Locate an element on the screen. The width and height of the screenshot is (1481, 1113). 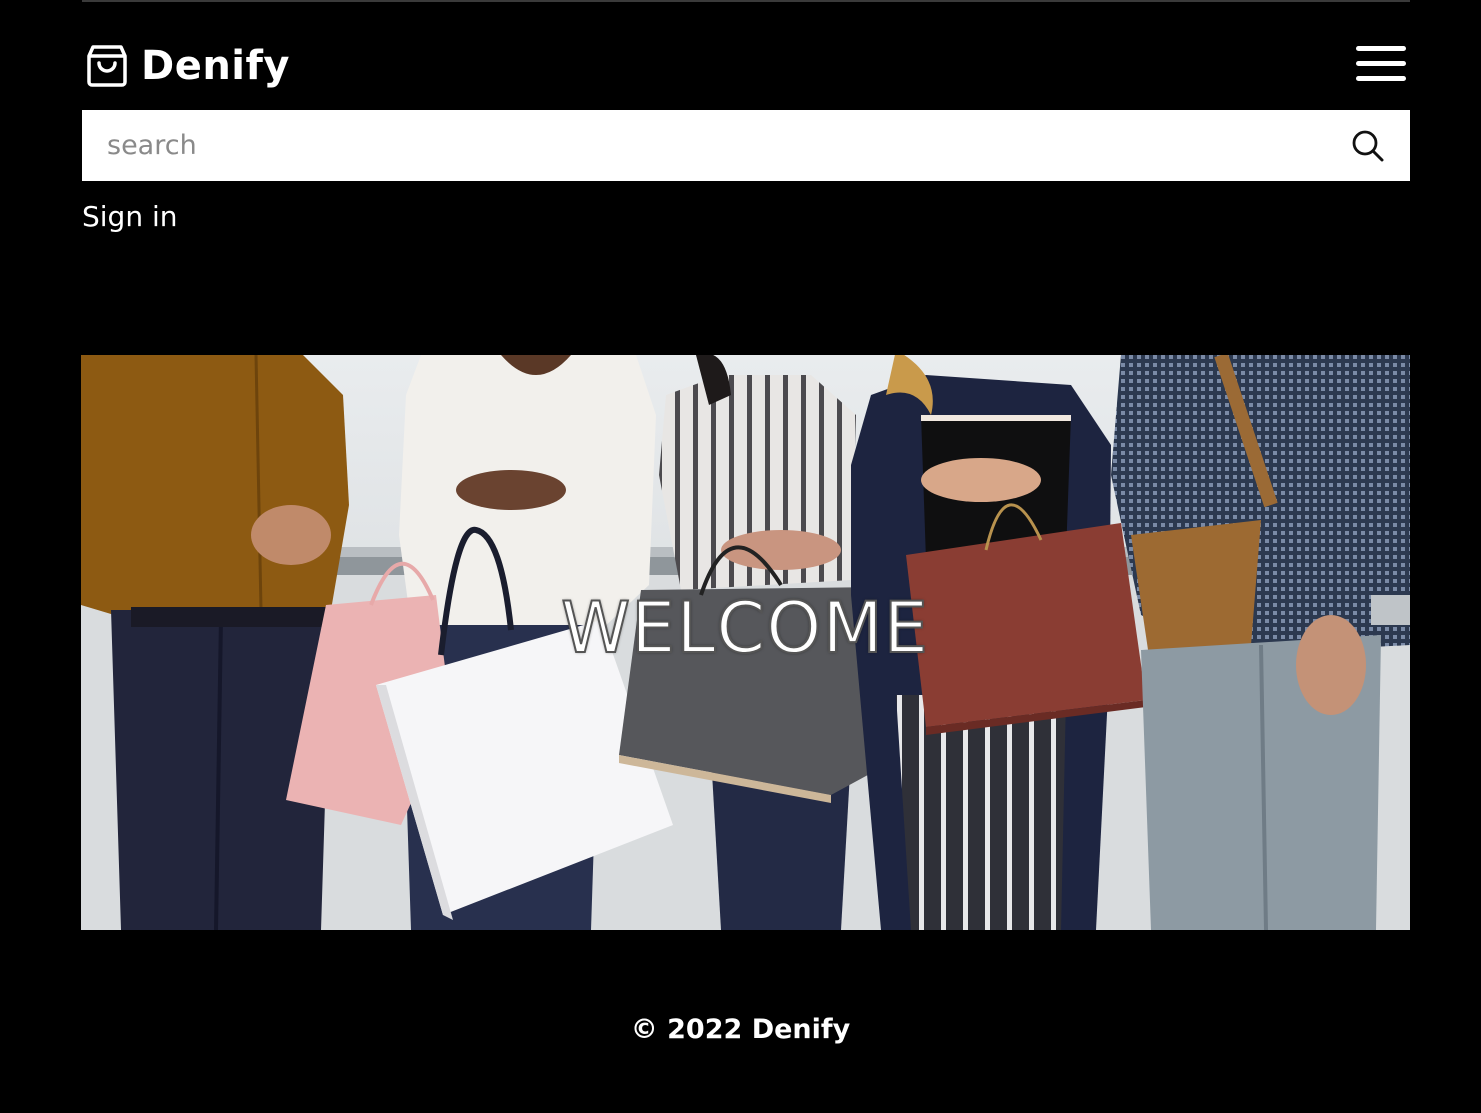
sign-in-link: Sign in is located at coordinates (130, 216).